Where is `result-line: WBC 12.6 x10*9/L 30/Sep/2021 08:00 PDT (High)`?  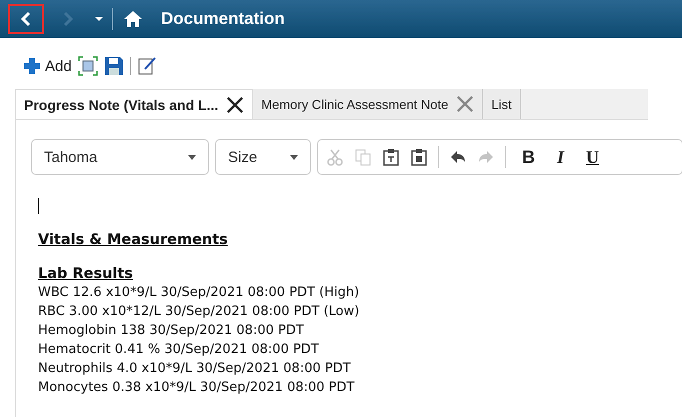
result-line: WBC 12.6 x10*9/L 30/Sep/2021 08:00 PDT (High) is located at coordinates (199, 293).